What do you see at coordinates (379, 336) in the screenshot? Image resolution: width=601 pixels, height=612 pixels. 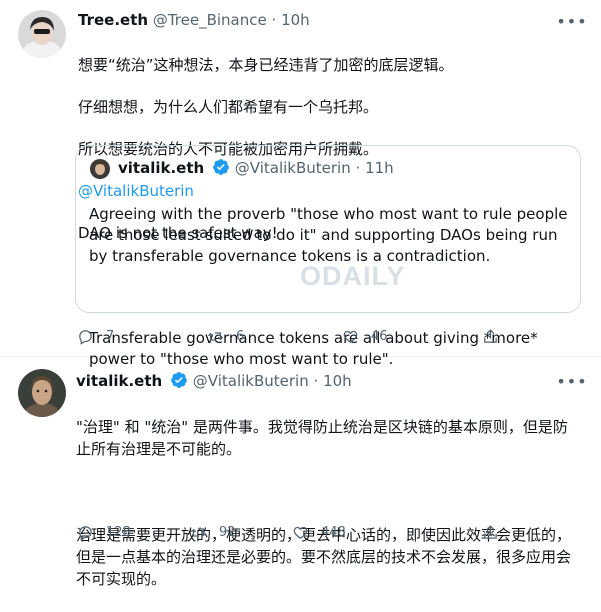 I see `like-count: 46` at bounding box center [379, 336].